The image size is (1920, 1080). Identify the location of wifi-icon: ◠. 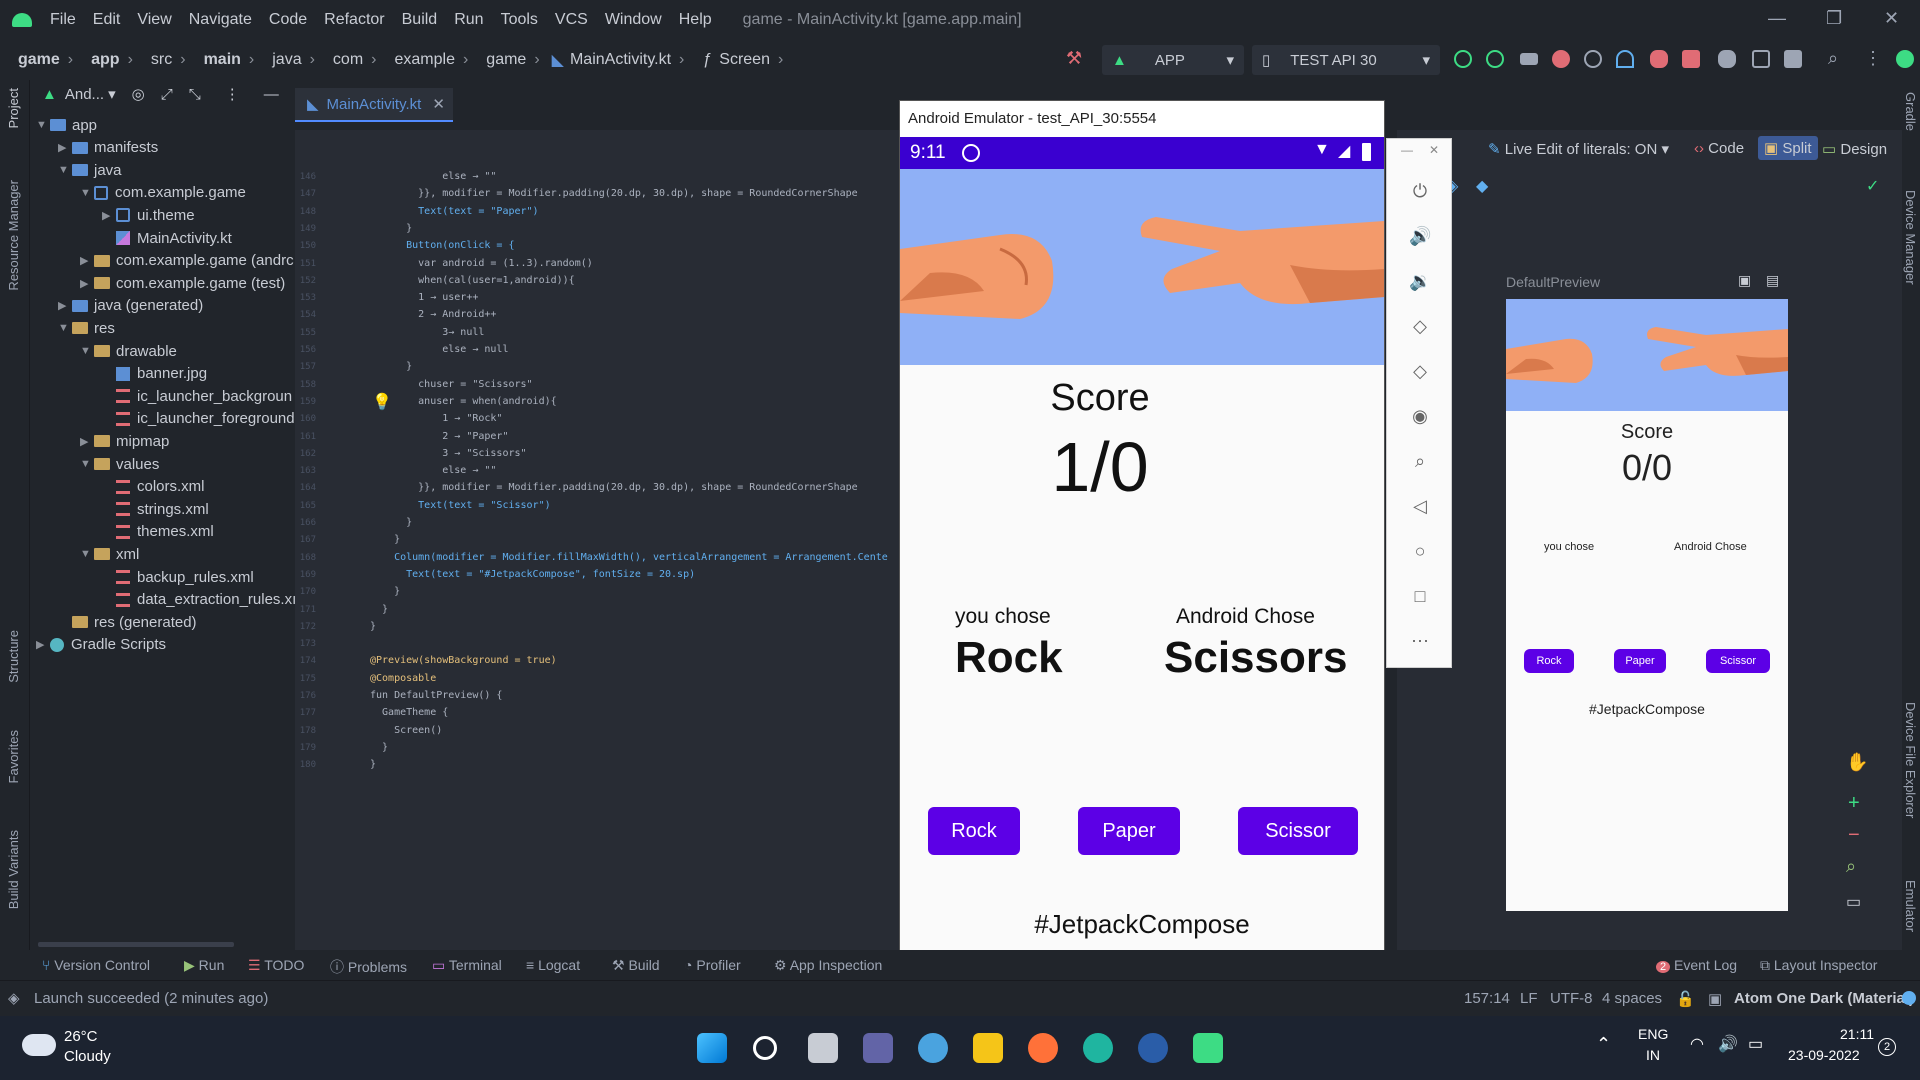
(1697, 1044).